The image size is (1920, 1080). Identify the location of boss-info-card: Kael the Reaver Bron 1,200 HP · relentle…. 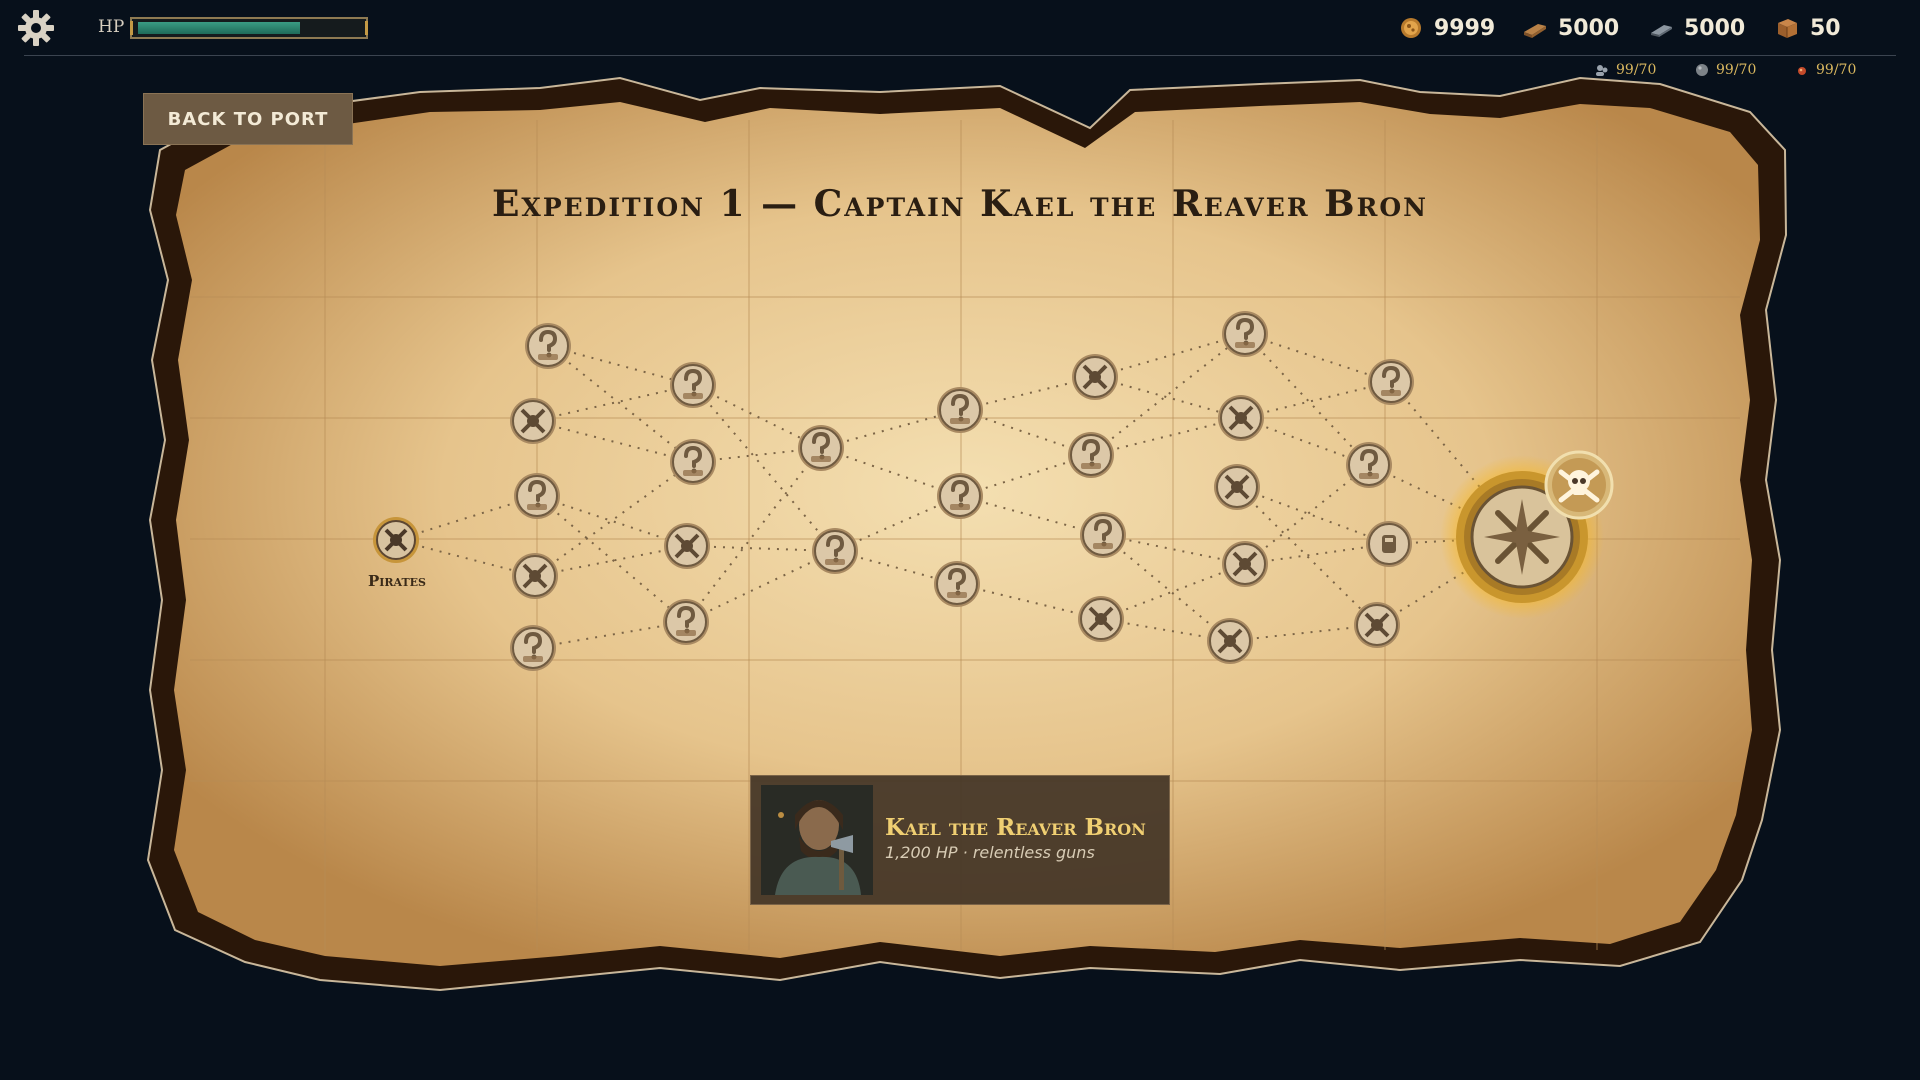
(960, 840).